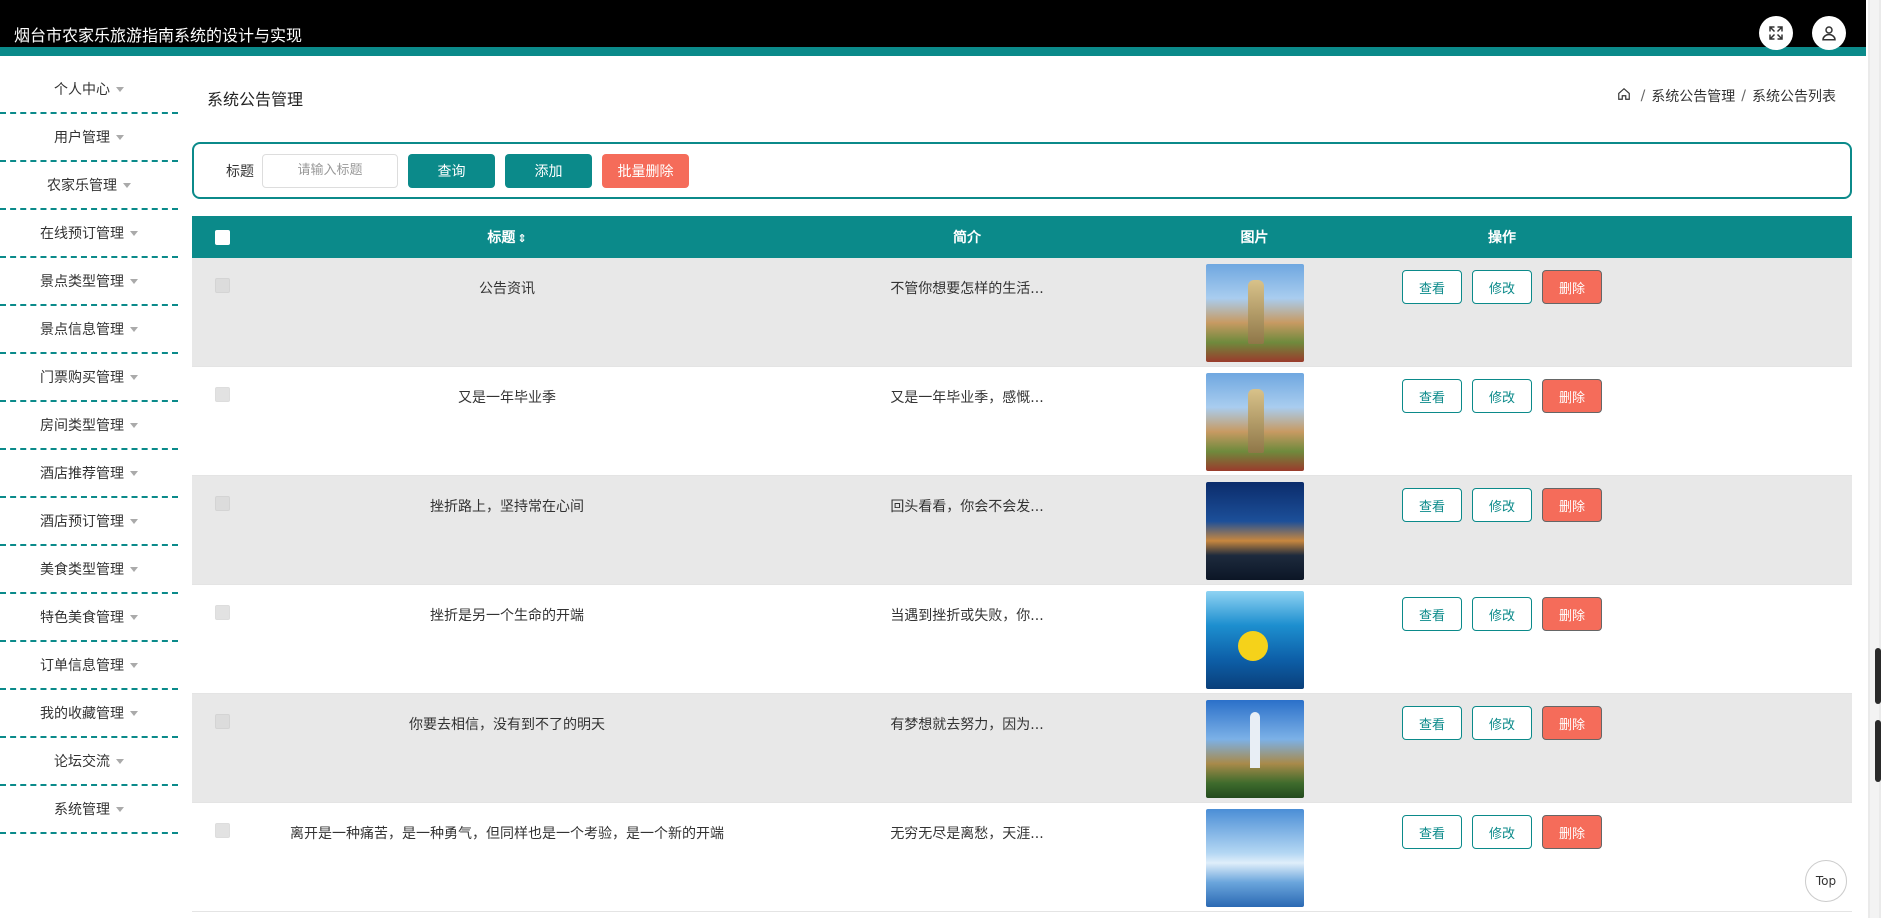  Describe the element at coordinates (89, 810) in the screenshot. I see `sidebar-item-system: 系统管理` at that location.